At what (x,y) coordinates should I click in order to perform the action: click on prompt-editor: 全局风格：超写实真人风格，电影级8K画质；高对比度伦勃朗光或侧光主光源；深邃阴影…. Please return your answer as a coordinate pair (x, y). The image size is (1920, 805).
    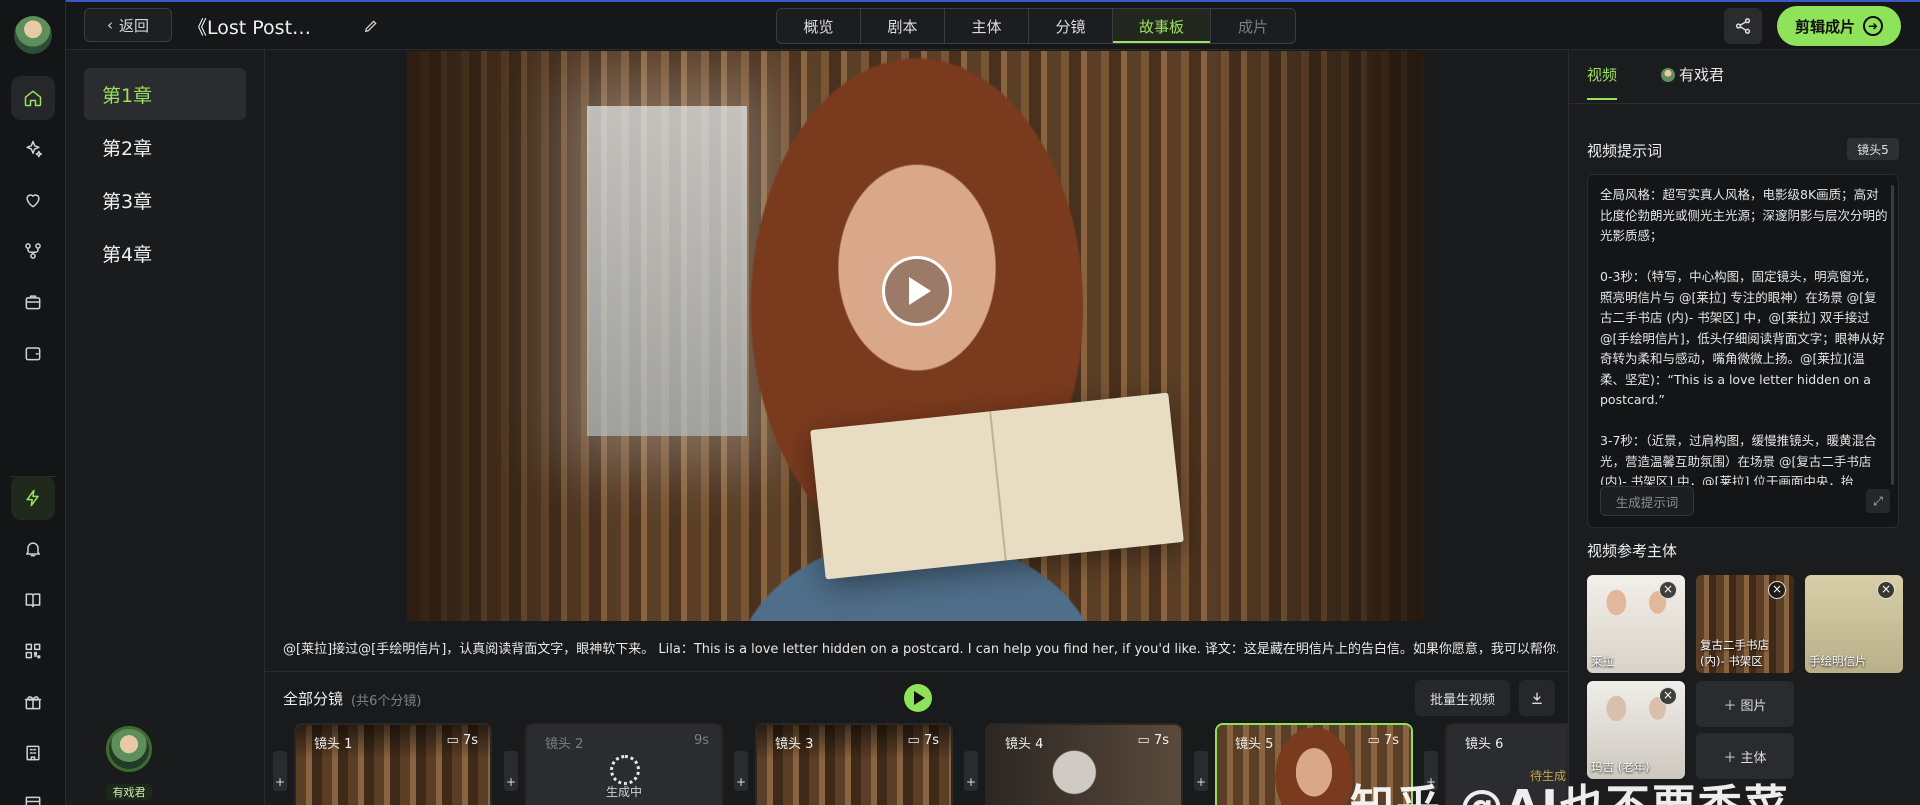
    Looking at the image, I should click on (1743, 351).